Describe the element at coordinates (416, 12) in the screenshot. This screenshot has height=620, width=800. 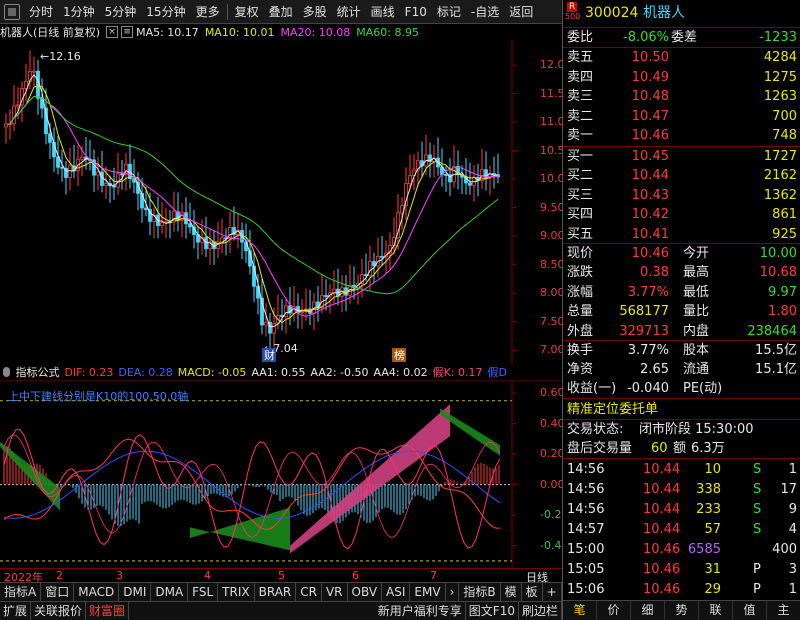
I see `toolbar-f10: F10` at that location.